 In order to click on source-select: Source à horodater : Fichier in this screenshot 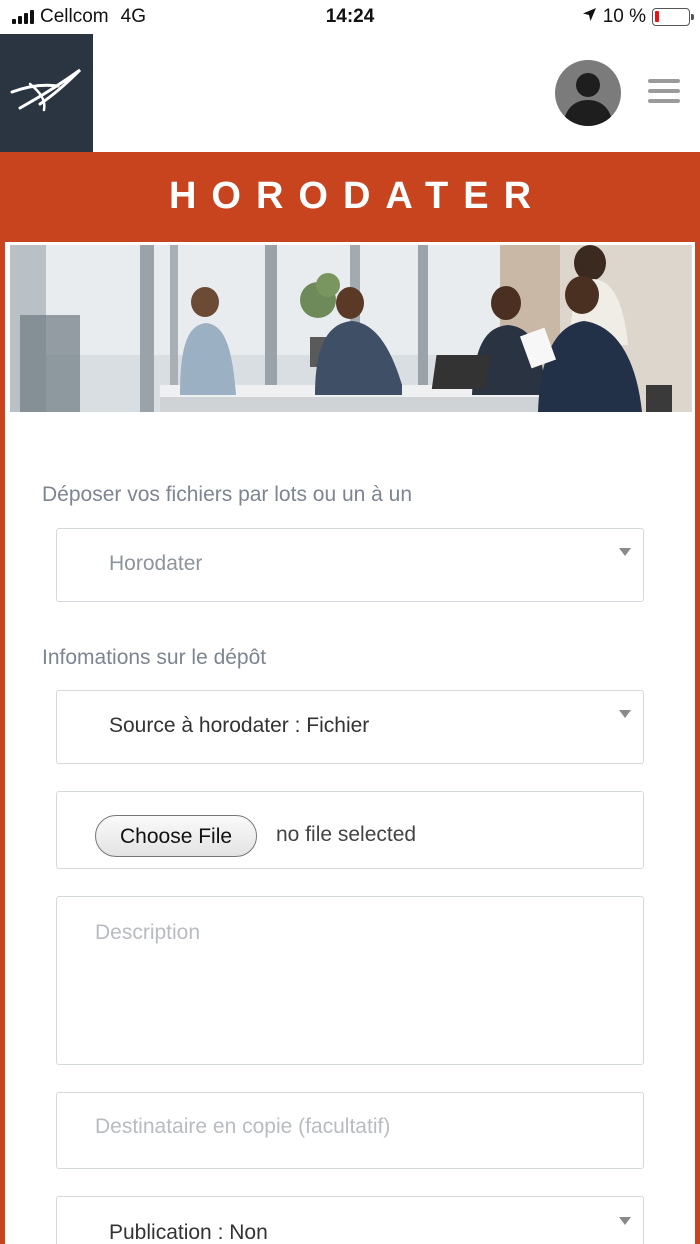, I will do `click(350, 727)`.